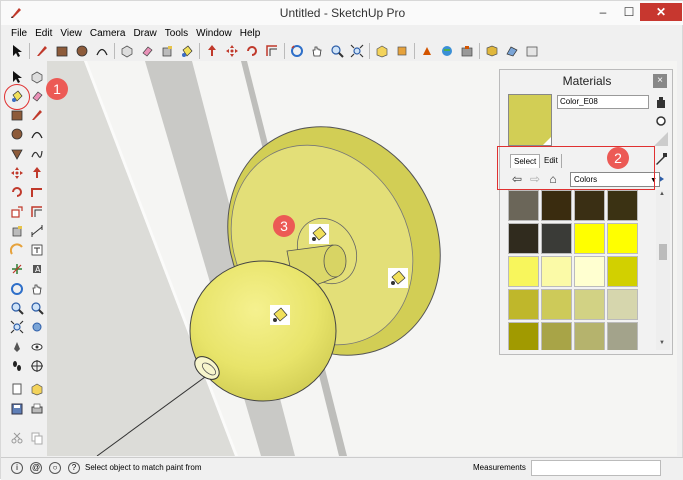 The image size is (683, 480). What do you see at coordinates (603, 102) in the screenshot?
I see `material-name-field: Color_E08` at bounding box center [603, 102].